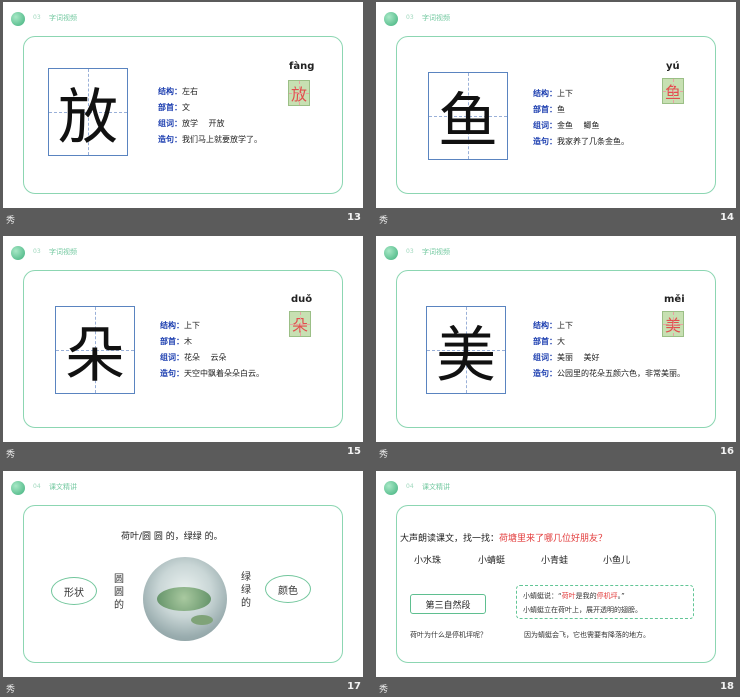 This screenshot has height=697, width=740. I want to click on character-box: 美, so click(466, 350).